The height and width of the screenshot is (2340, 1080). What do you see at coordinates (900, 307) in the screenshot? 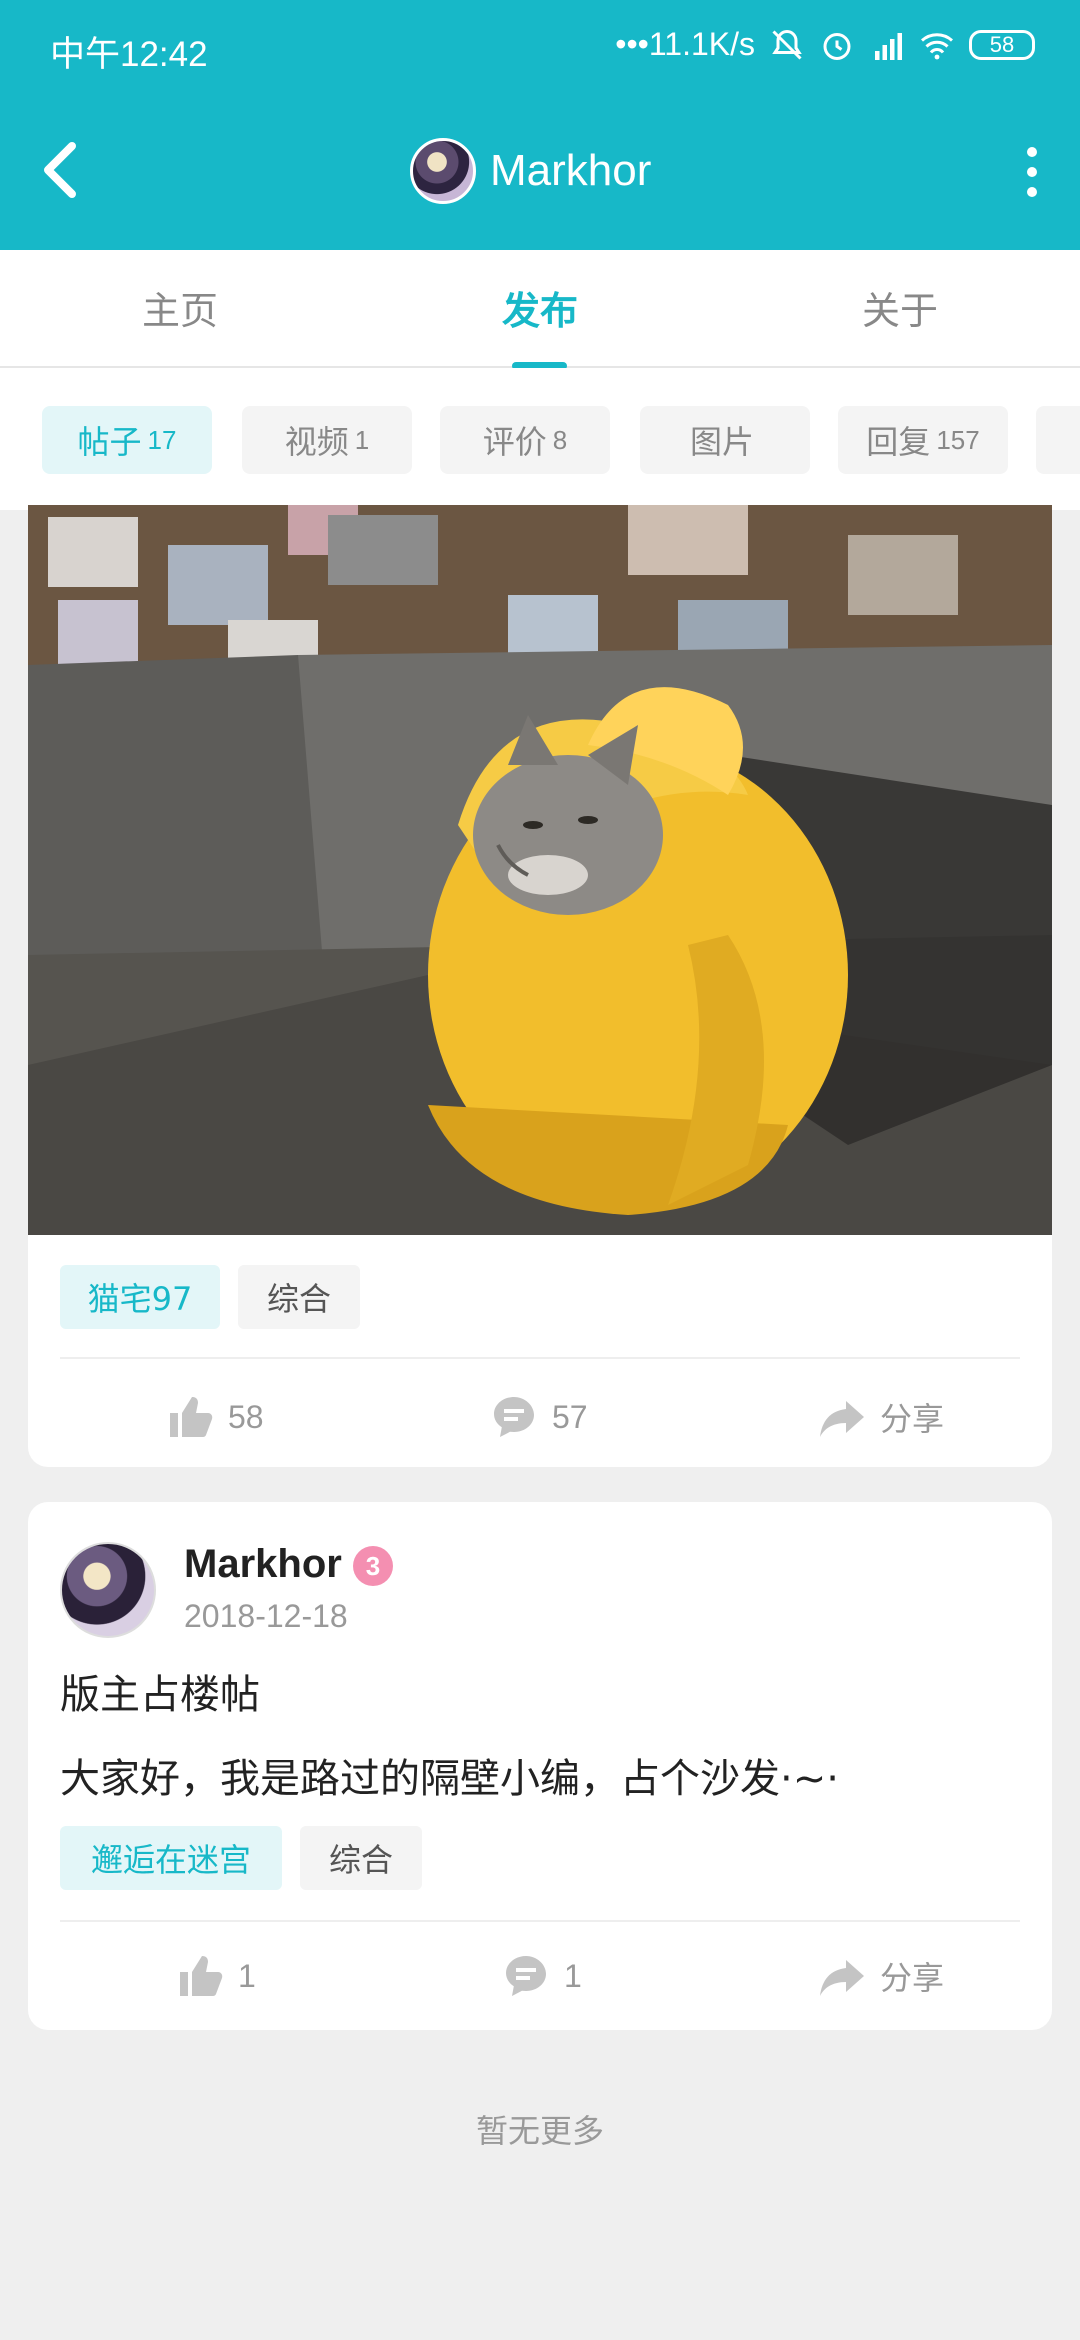
I see `tab-about: 关于` at bounding box center [900, 307].